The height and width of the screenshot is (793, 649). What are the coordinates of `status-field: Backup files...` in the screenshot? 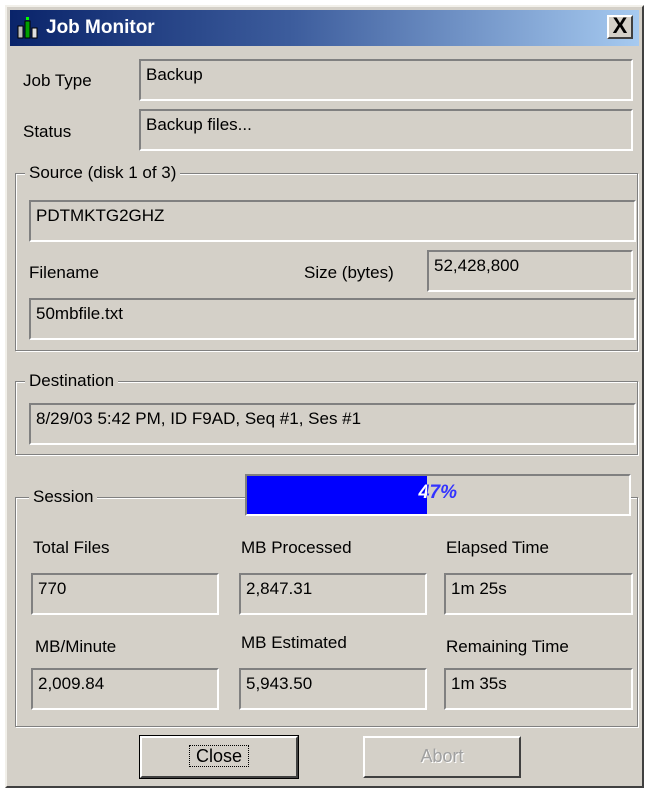 It's located at (386, 130).